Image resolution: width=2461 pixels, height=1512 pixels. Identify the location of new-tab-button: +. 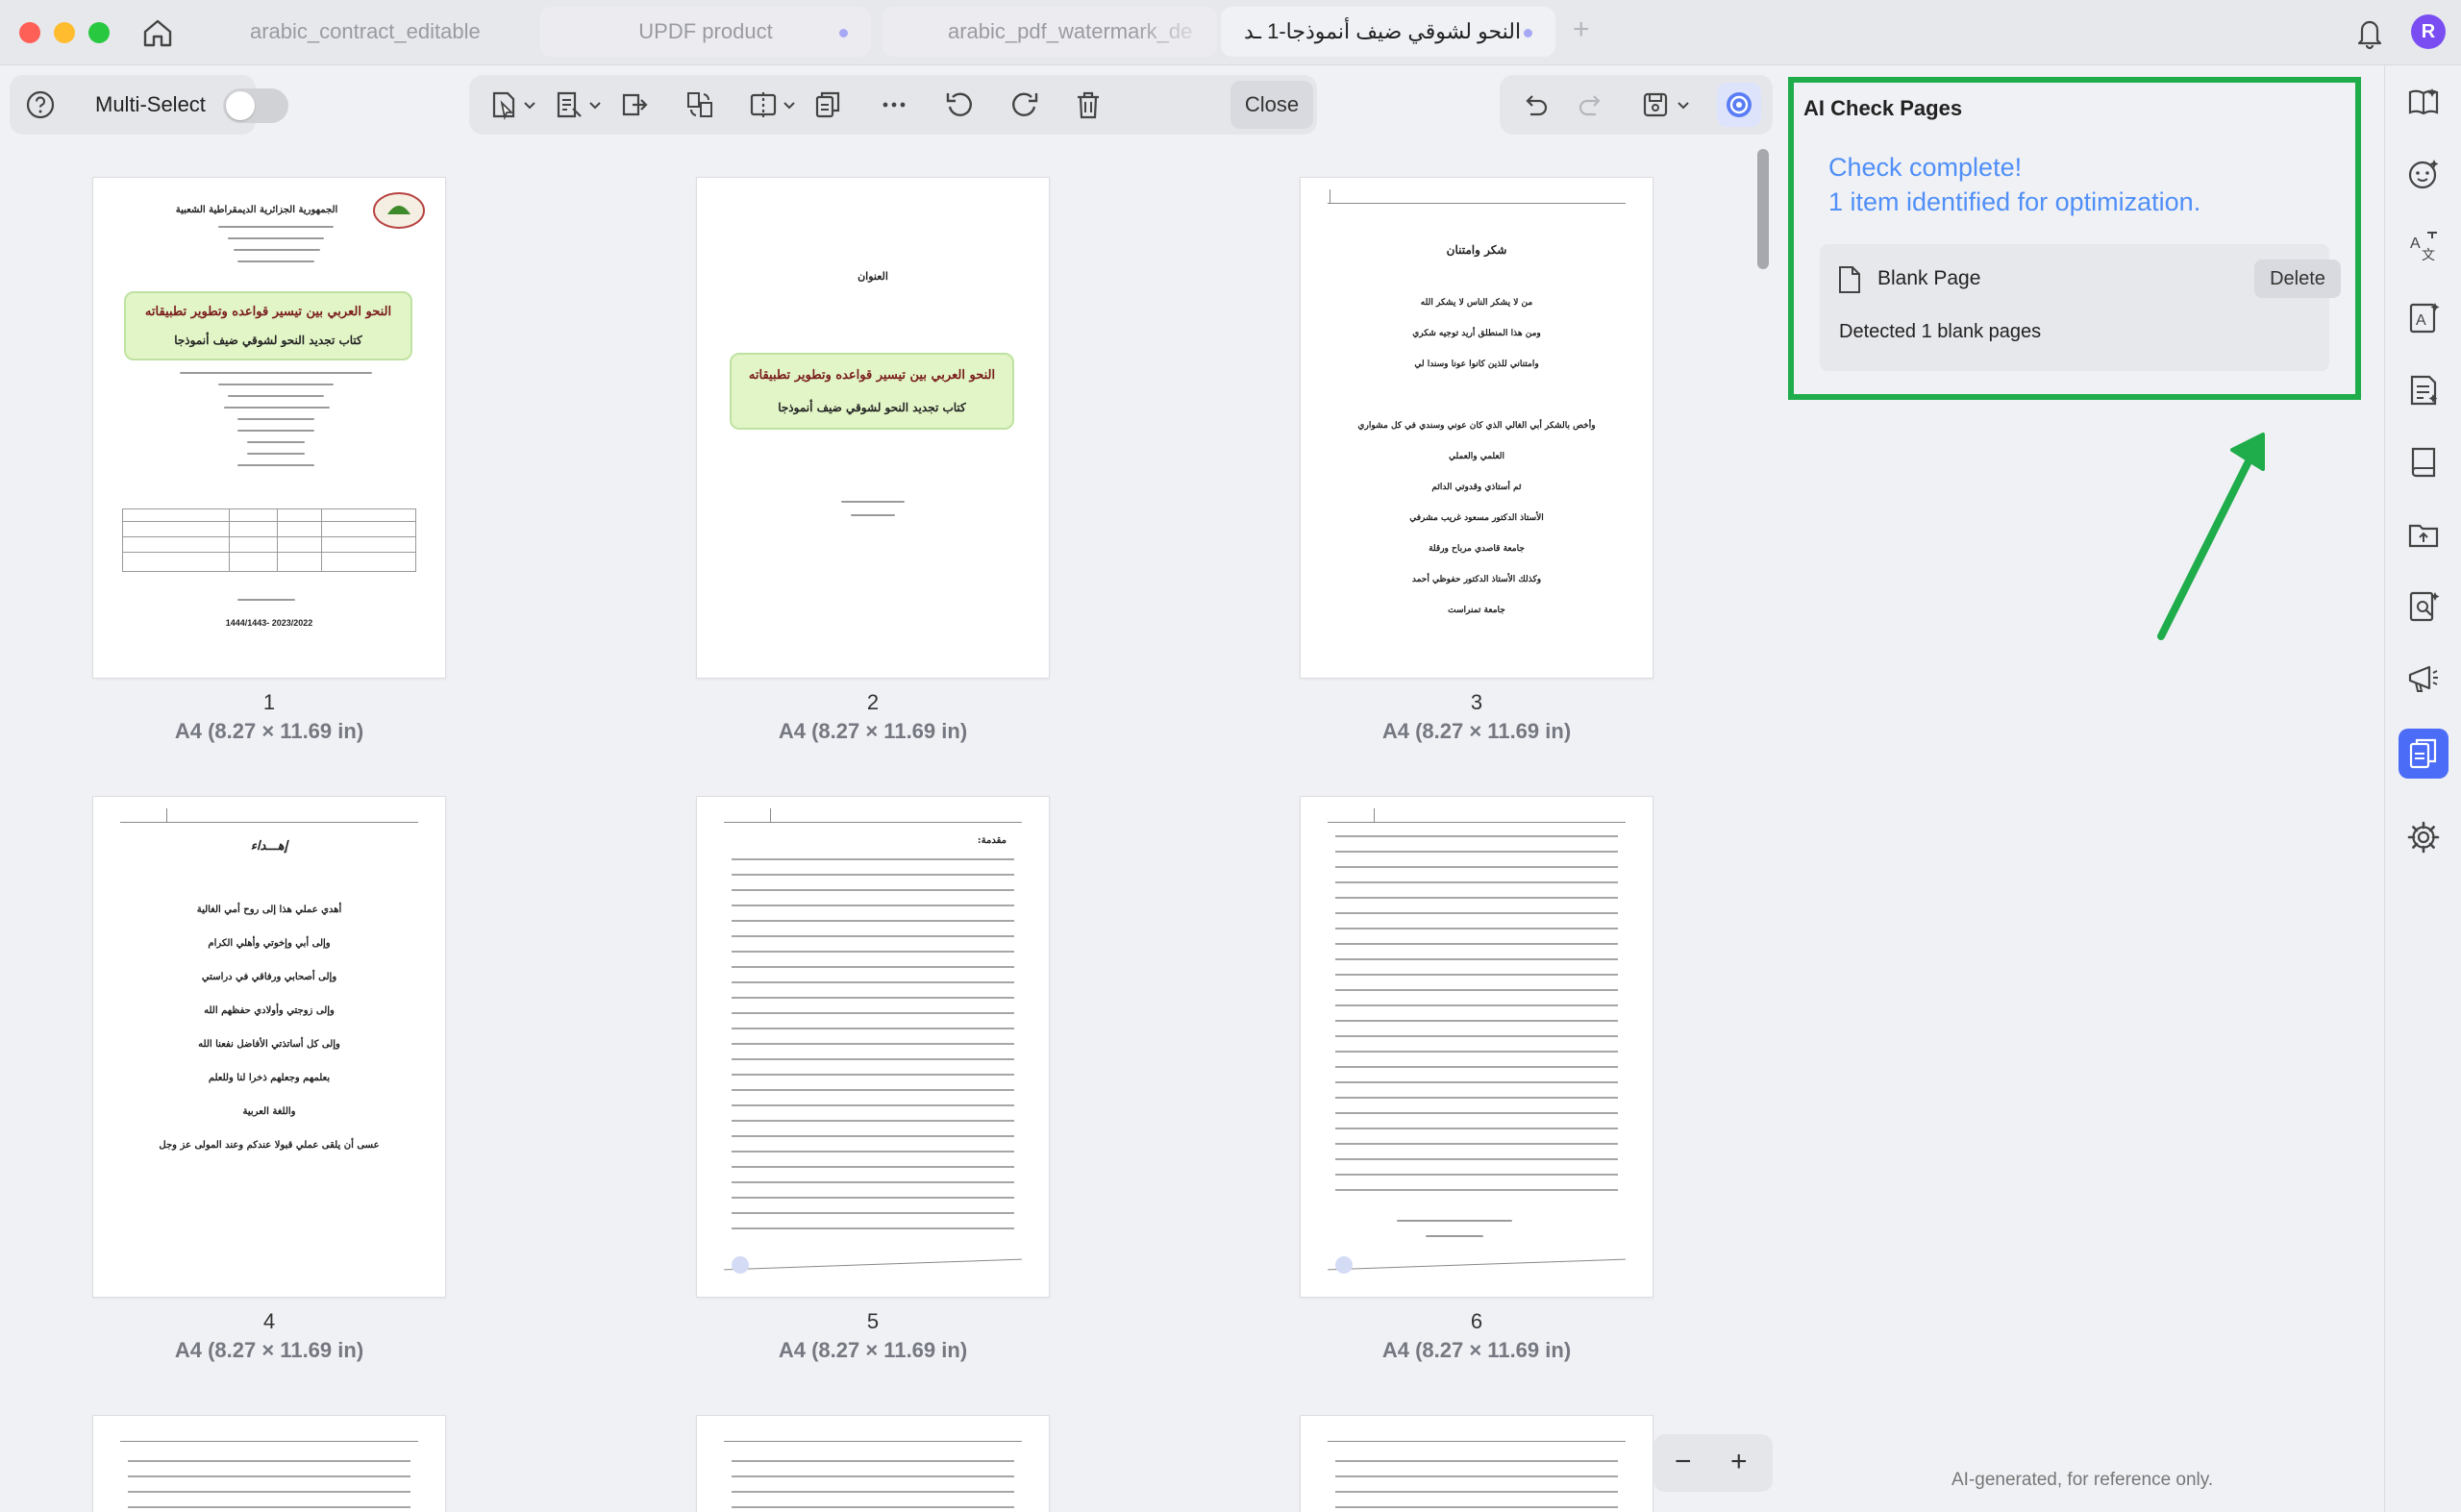
(1582, 29).